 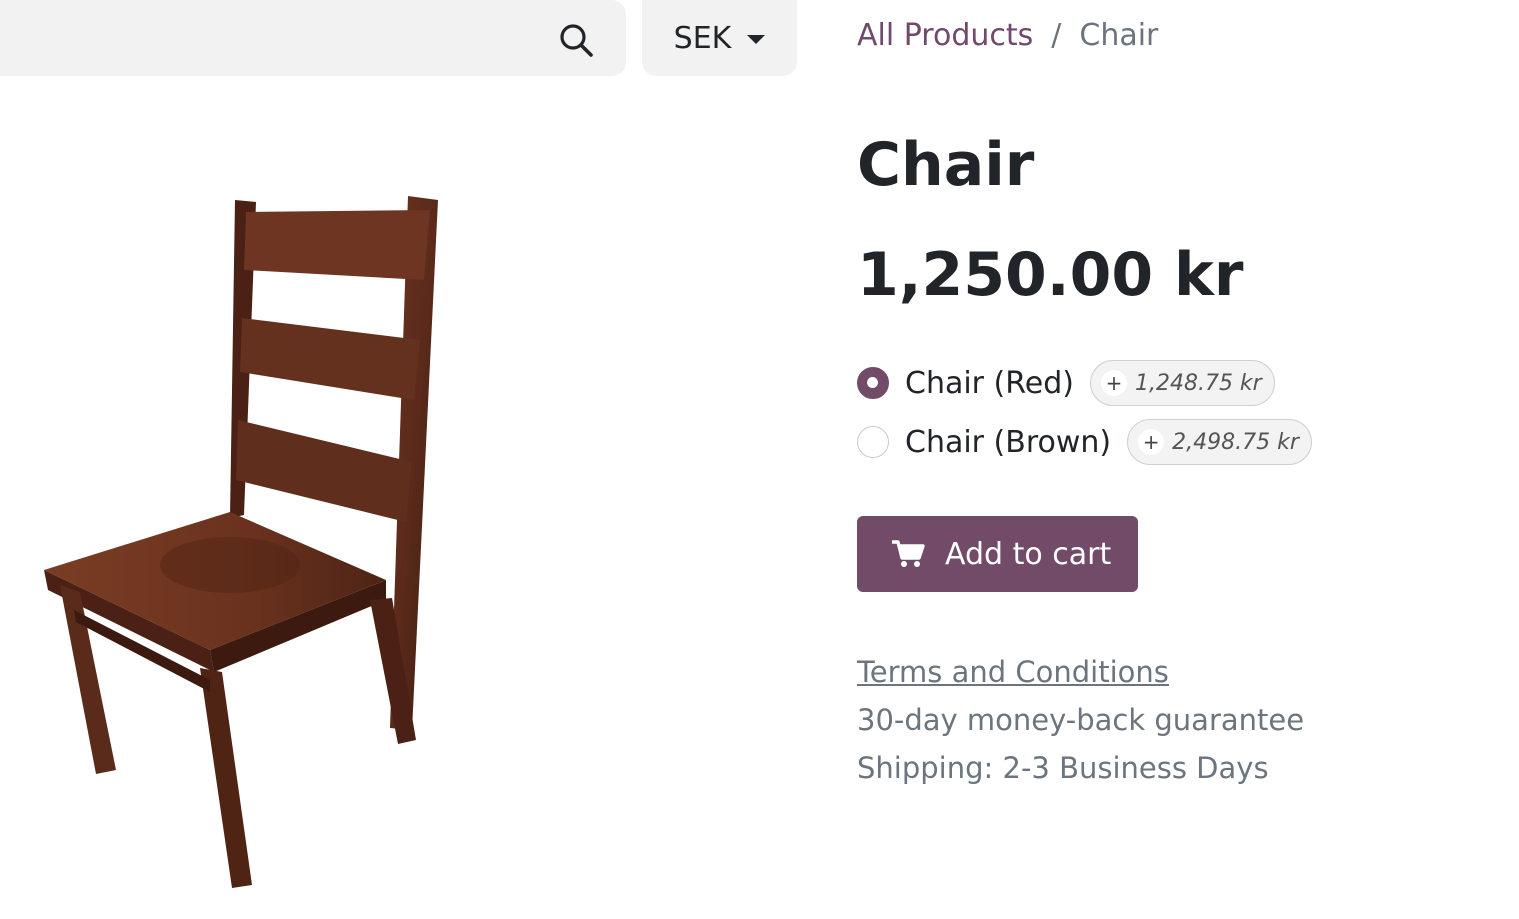 I want to click on shipping-info: Shipping: 2-3 Business Days, so click(x=1063, y=768).